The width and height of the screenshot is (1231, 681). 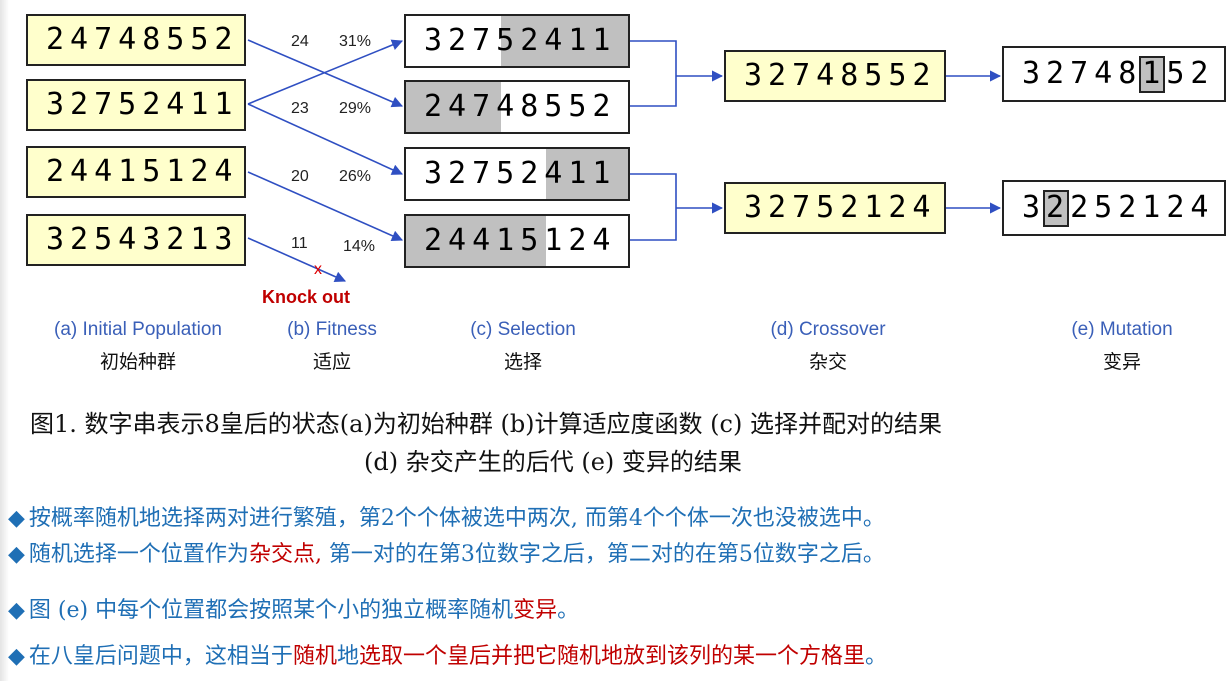 What do you see at coordinates (1122, 362) in the screenshot?
I see `label-mutation-cn: 变异` at bounding box center [1122, 362].